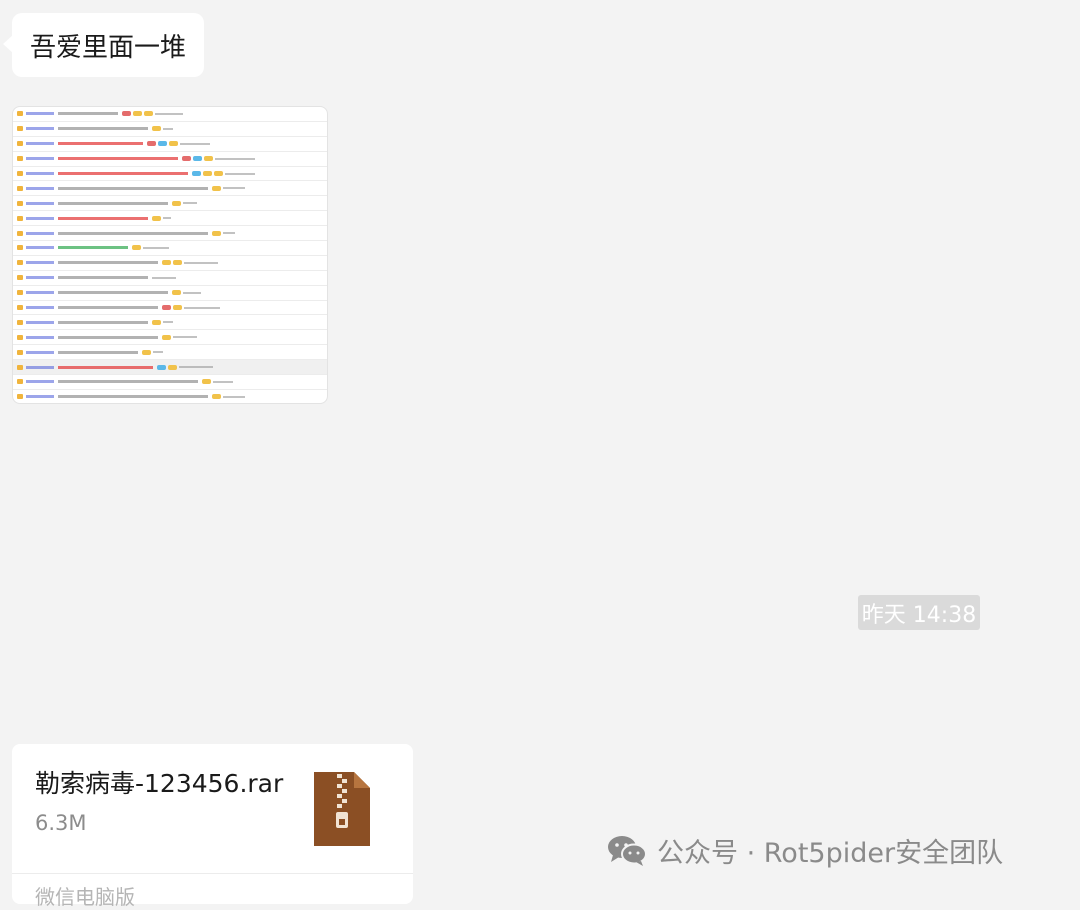  I want to click on watermark: 公众号 · Rot5pider安全团队, so click(805, 850).